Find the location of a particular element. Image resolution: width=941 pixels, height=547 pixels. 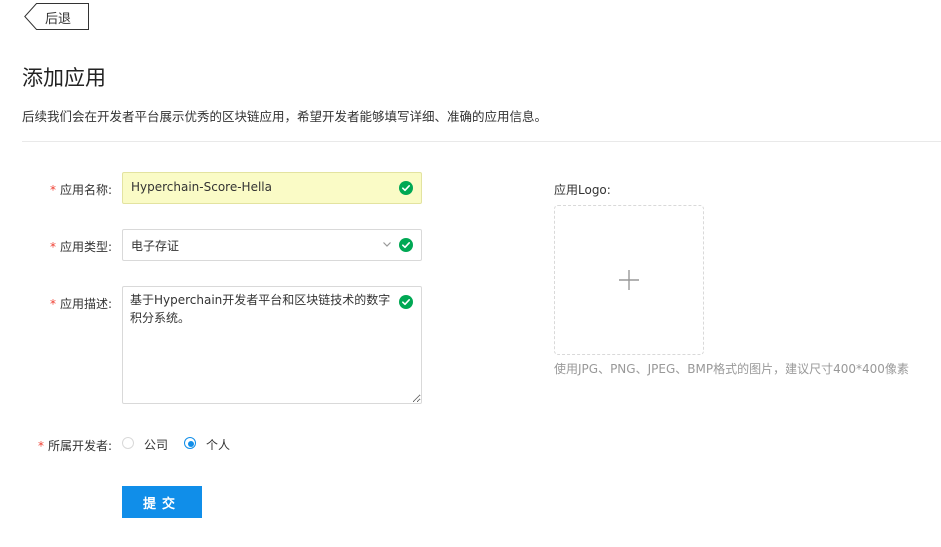

app-type-label: * 应用类型: is located at coordinates (81, 246).